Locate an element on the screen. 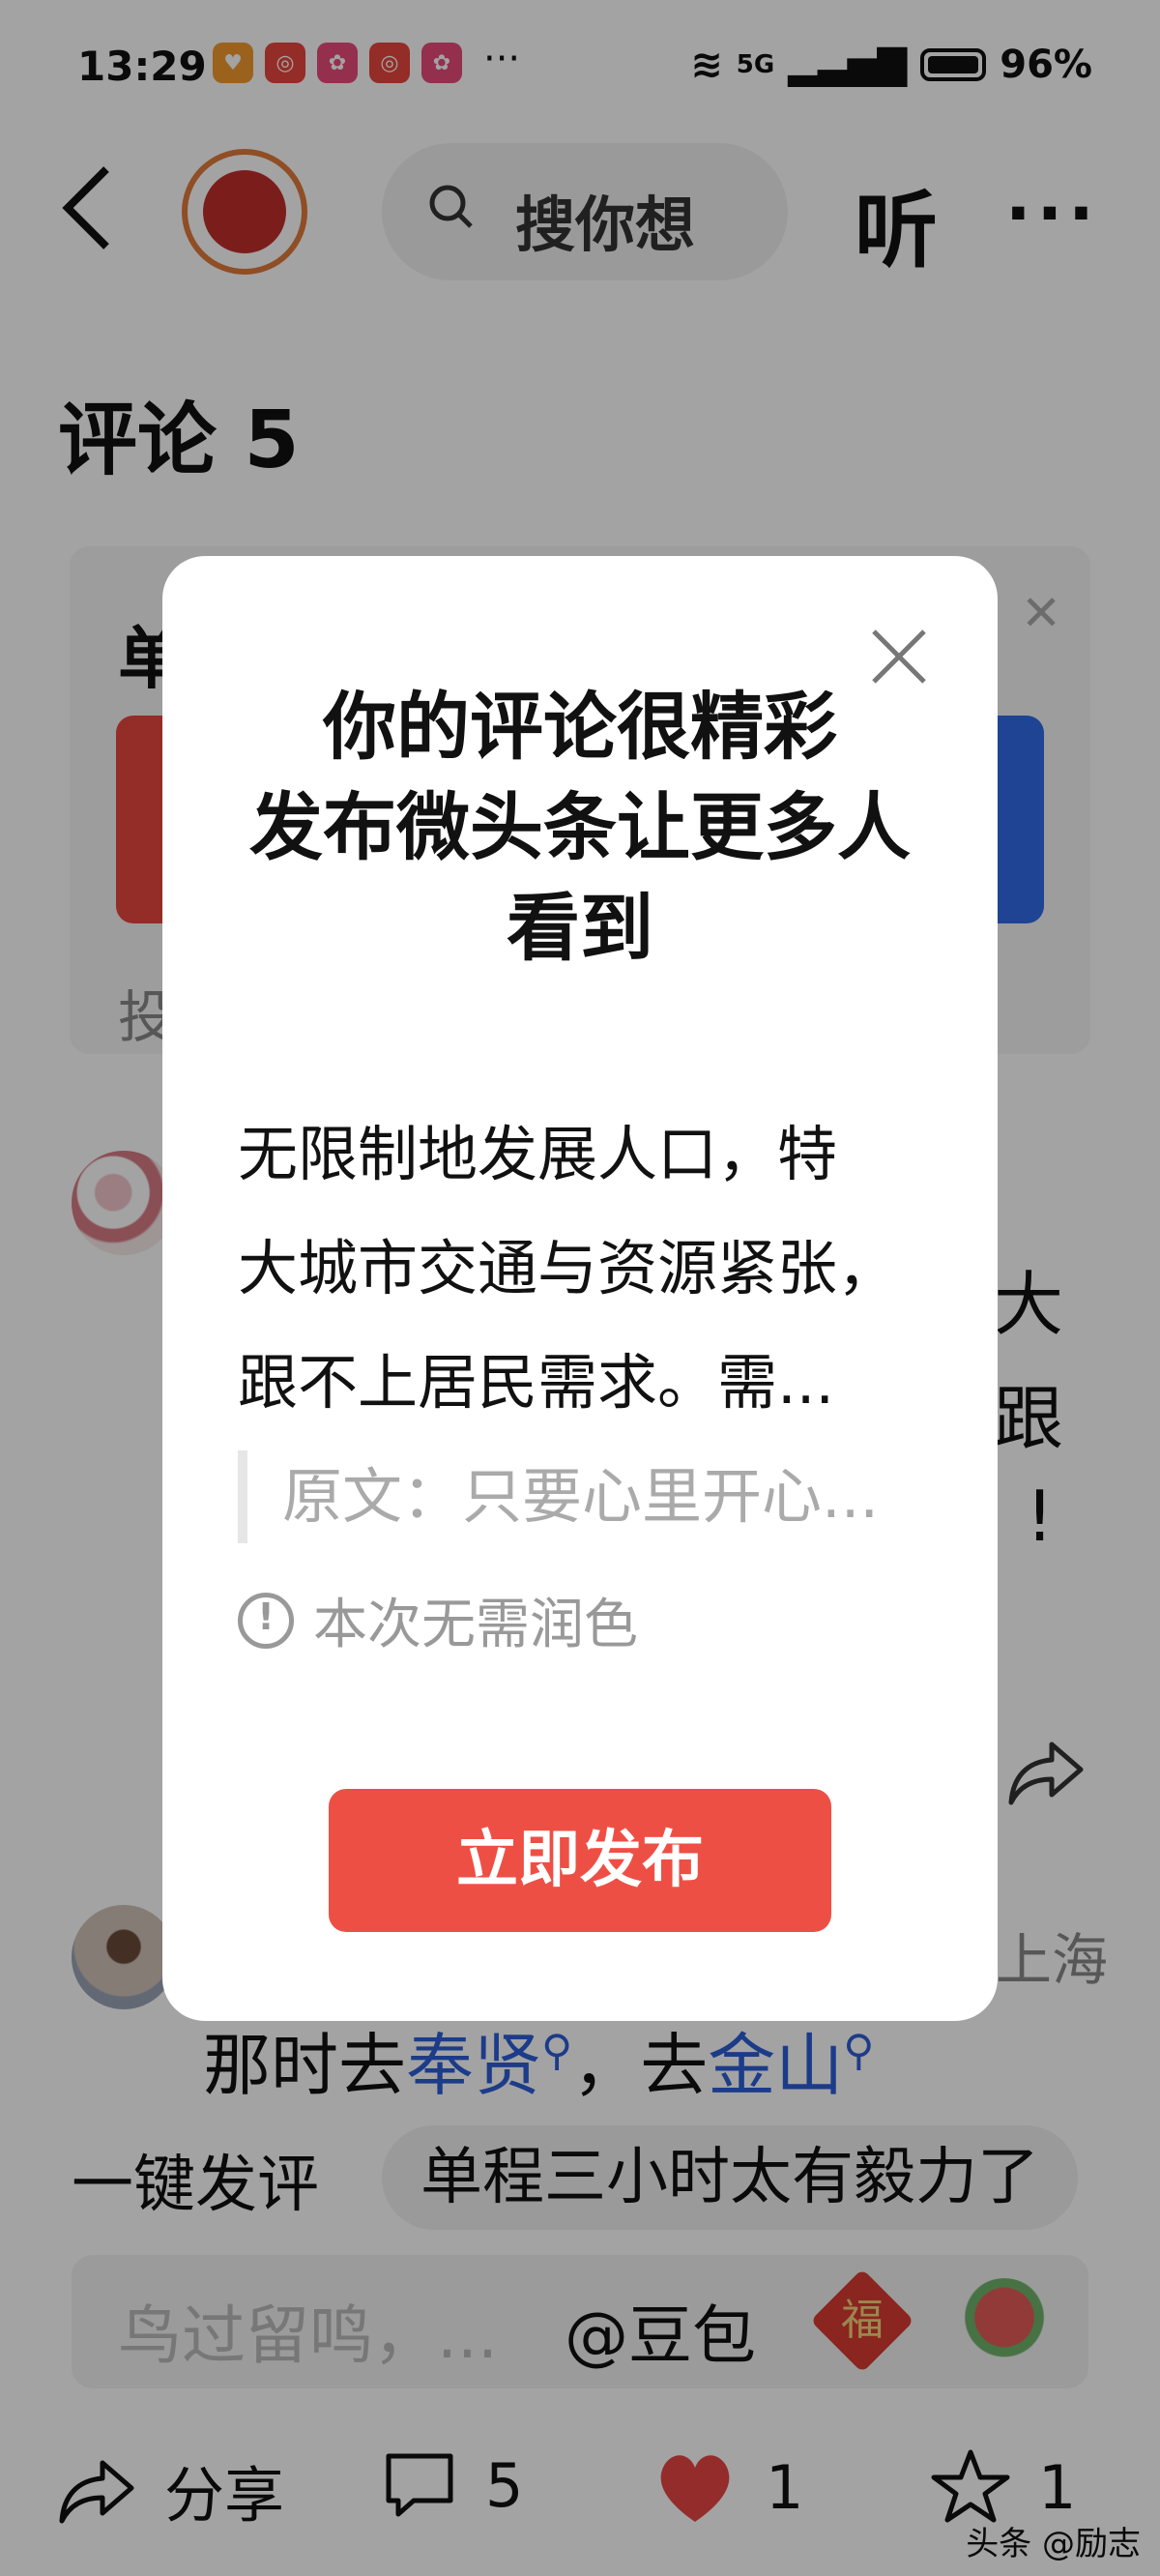 The image size is (1160, 2576). dialog-title-line: 看到 is located at coordinates (580, 928).